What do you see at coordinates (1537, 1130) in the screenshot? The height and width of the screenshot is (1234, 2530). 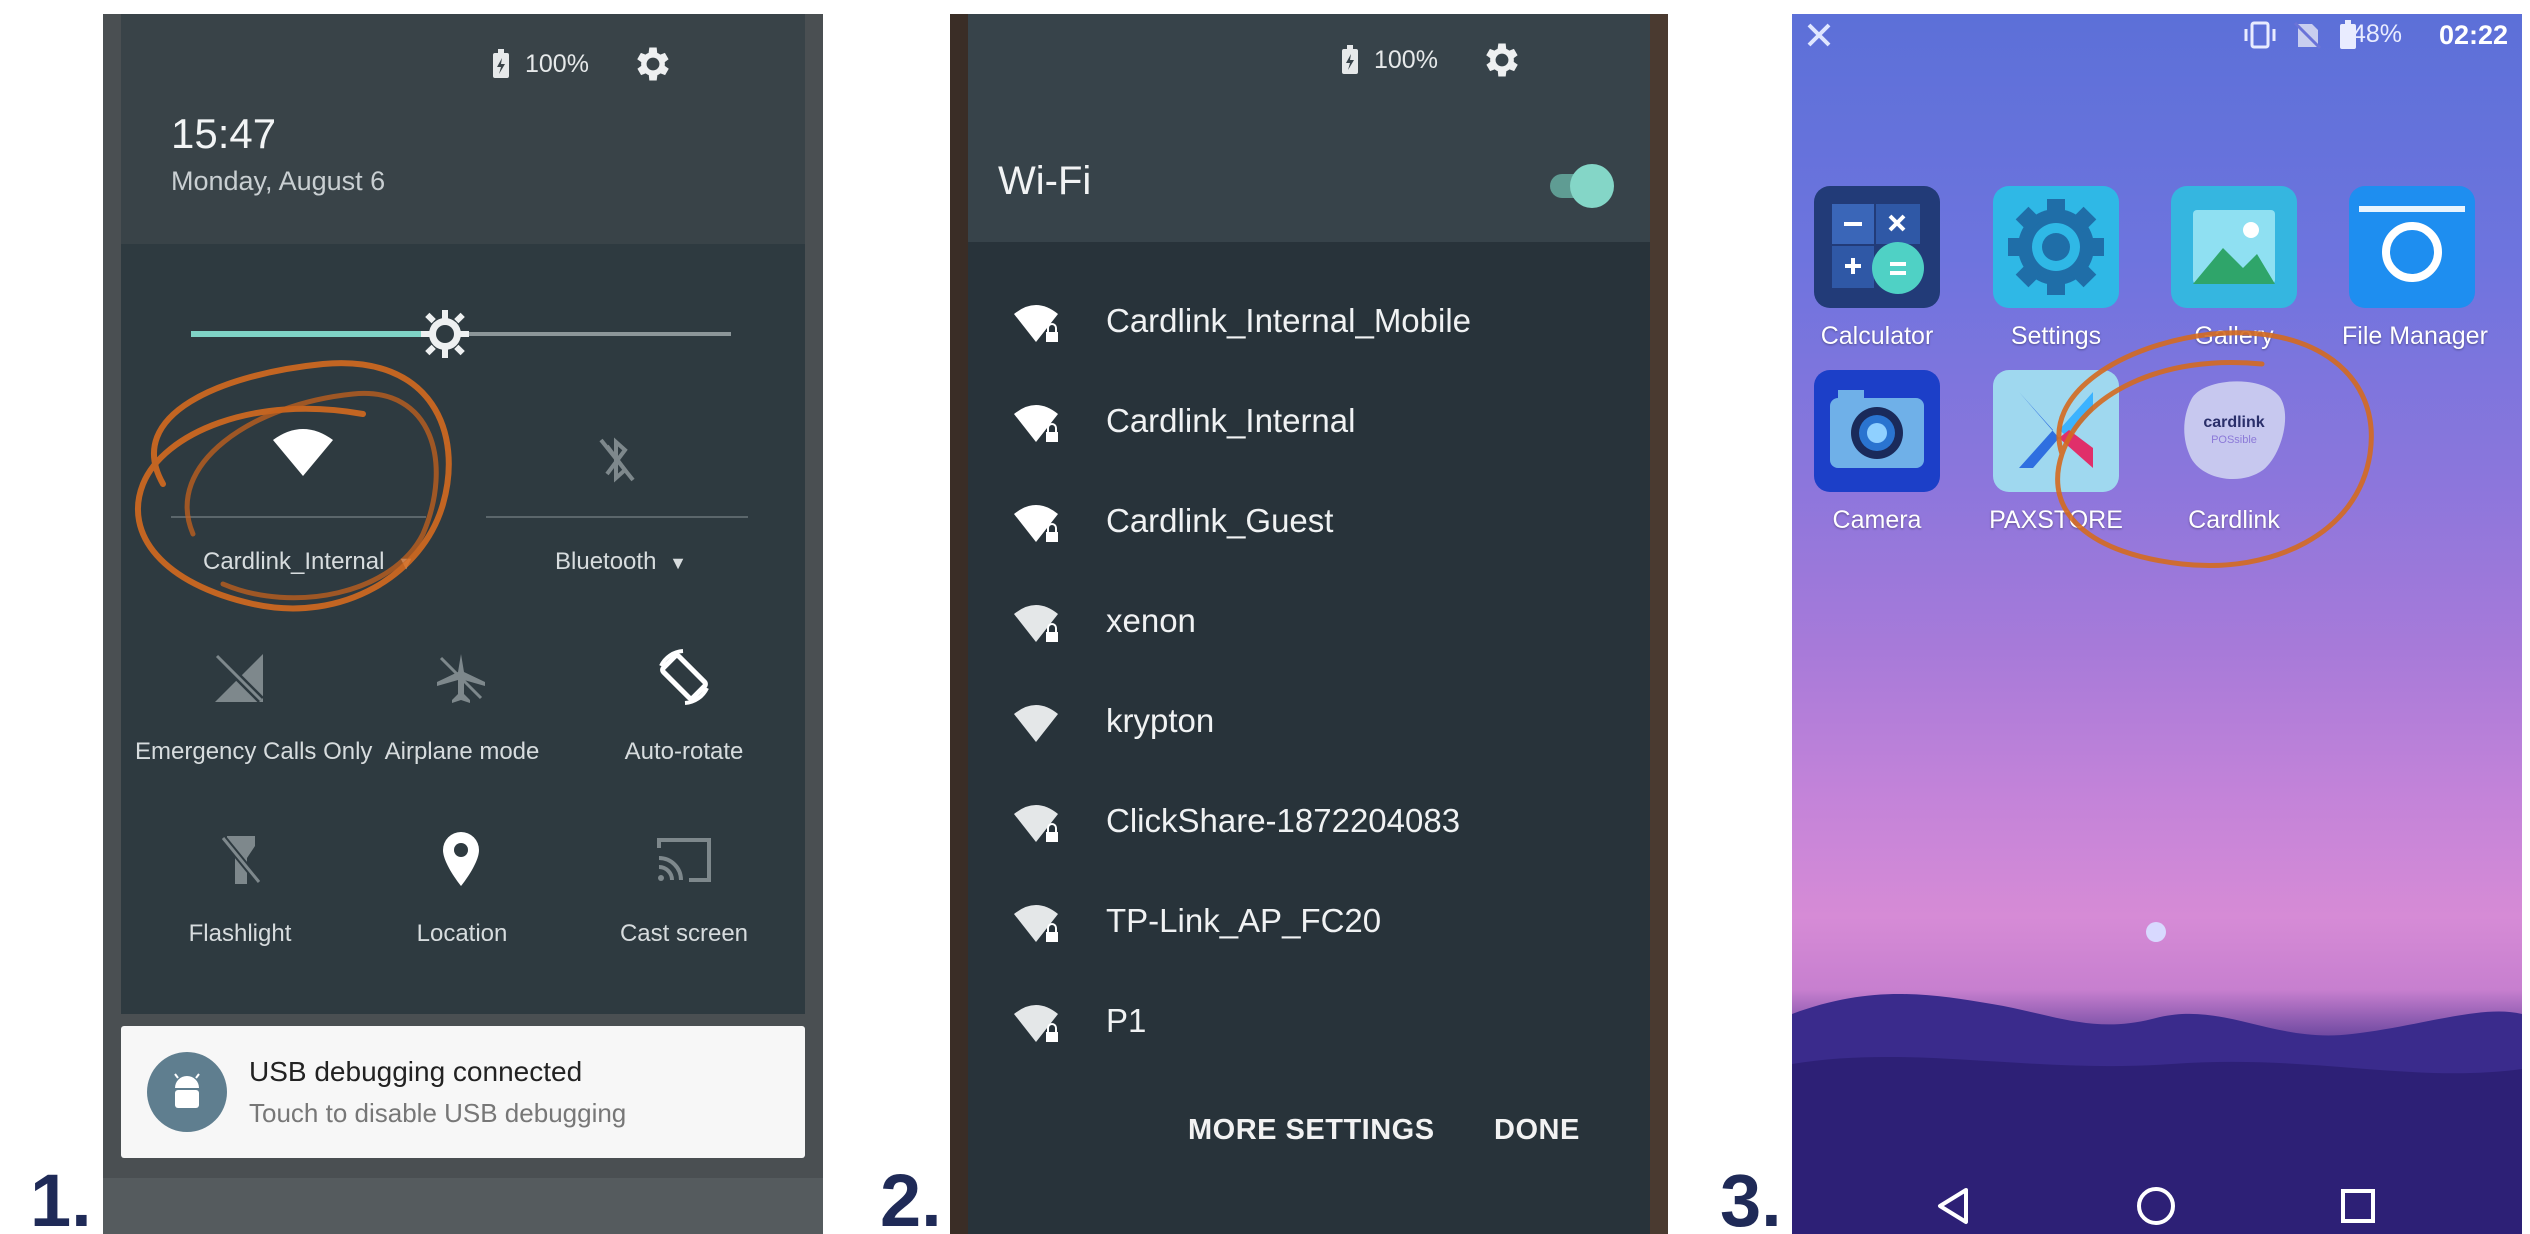 I see `done-button: DONE` at bounding box center [1537, 1130].